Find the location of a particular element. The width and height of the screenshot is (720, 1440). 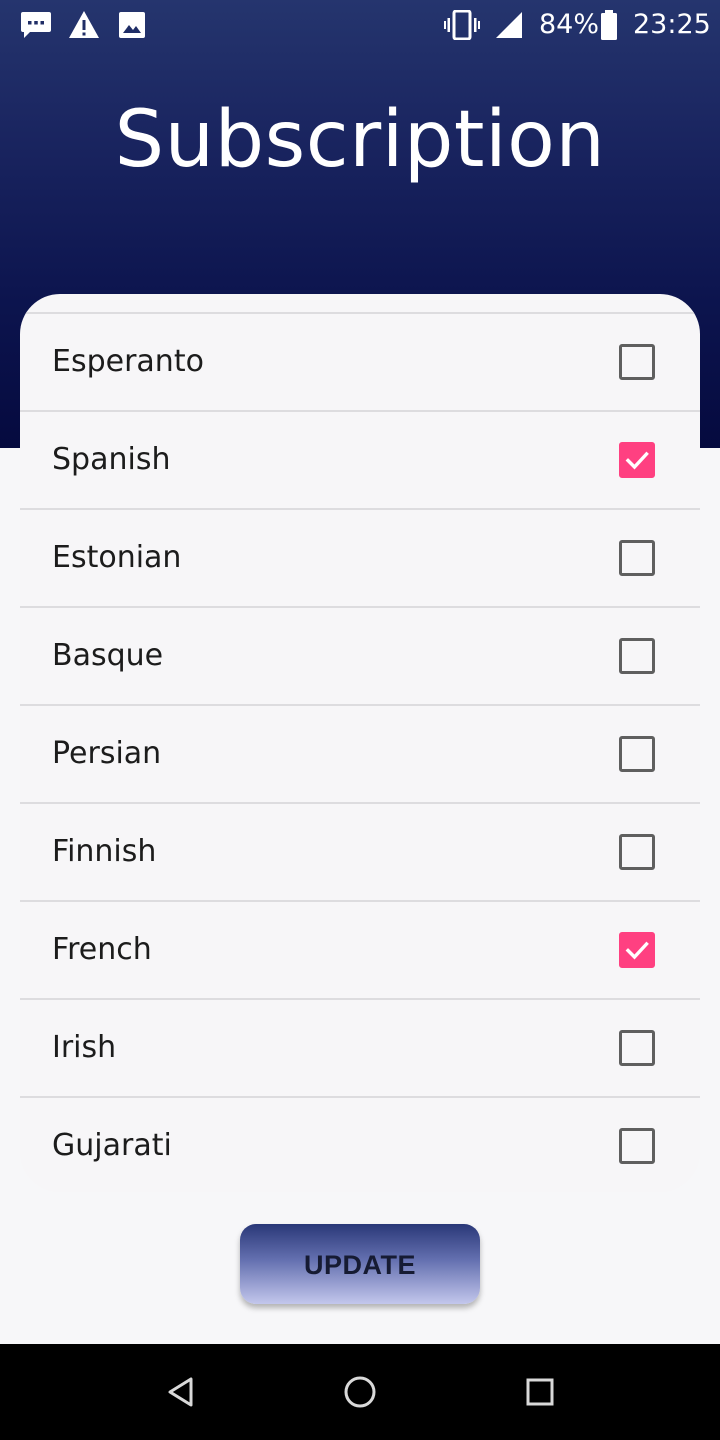

status-bar: 84% 23:25 is located at coordinates (360, 26).